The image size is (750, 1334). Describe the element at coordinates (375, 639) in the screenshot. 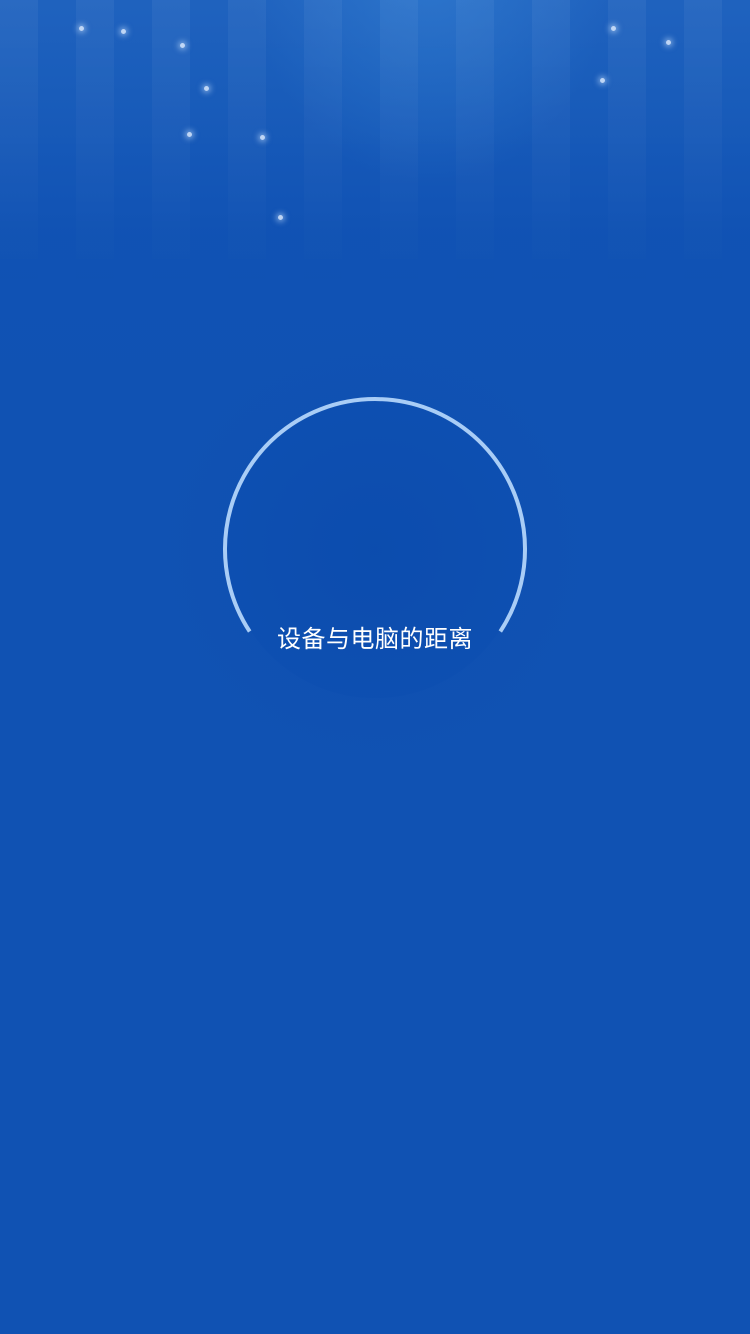

I see `gauge-label: 设备与电脑的距离` at that location.